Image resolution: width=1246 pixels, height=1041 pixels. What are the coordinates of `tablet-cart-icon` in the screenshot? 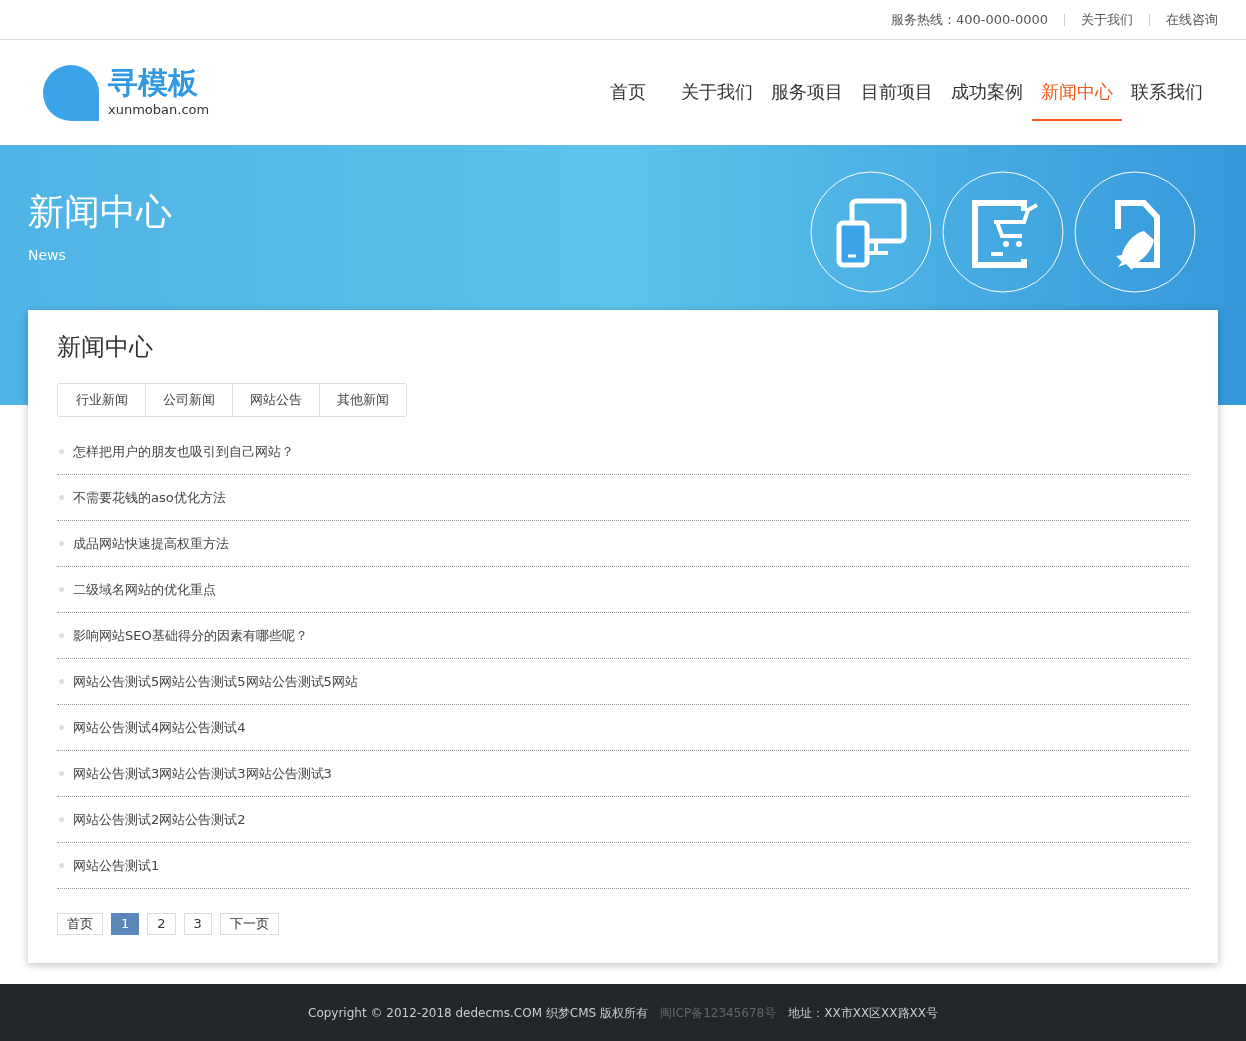 It's located at (1003, 232).